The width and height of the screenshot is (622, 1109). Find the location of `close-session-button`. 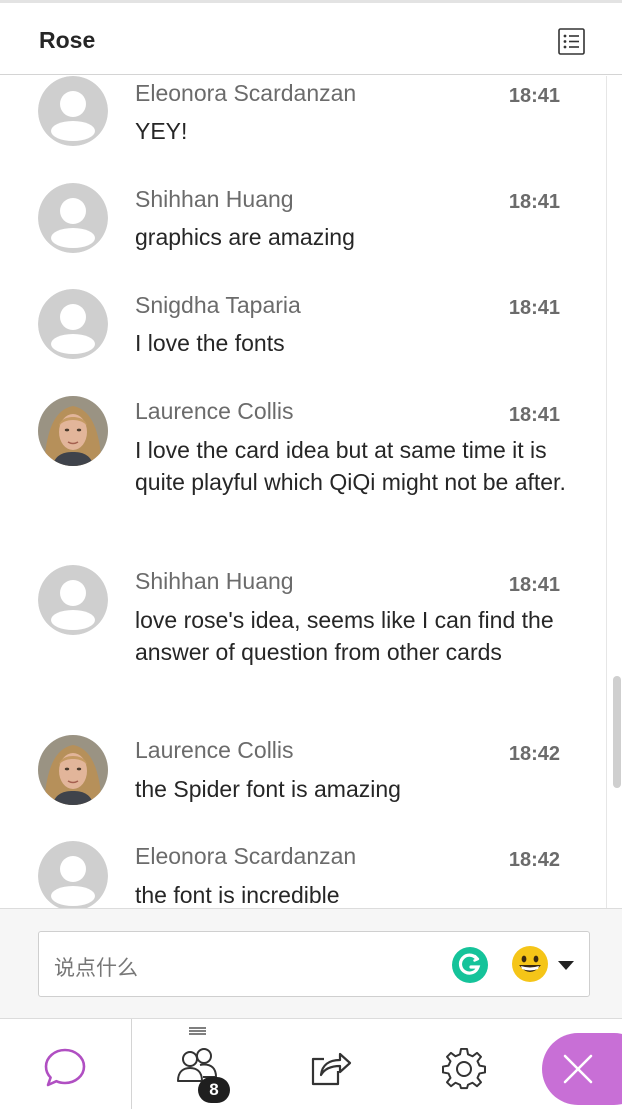

close-session-button is located at coordinates (582, 1069).